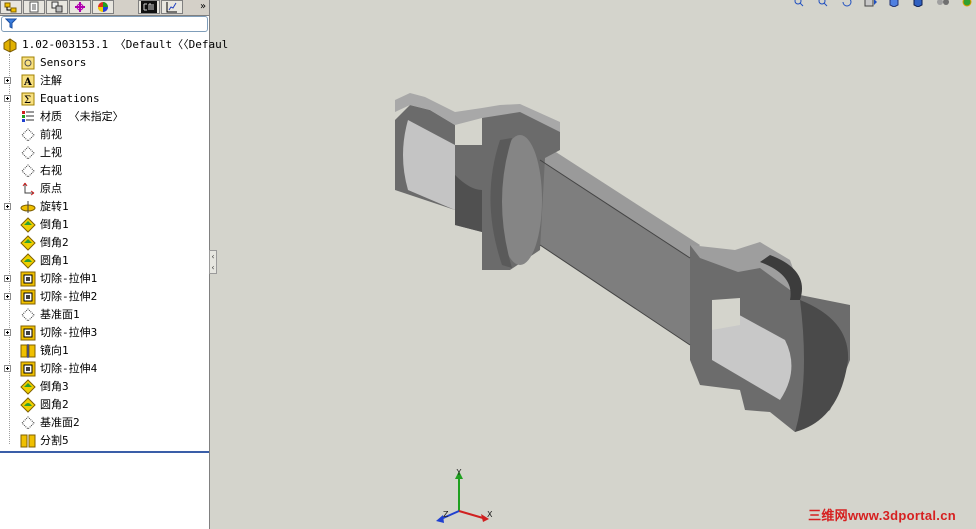 This screenshot has height=529, width=976. Describe the element at coordinates (104, 243) in the screenshot. I see `tree-item: 倒角2` at that location.